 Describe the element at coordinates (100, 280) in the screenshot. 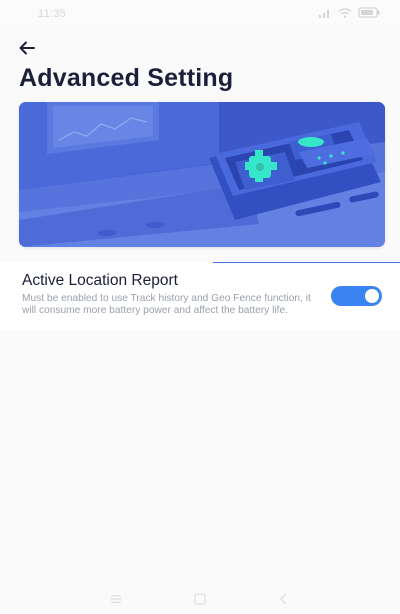

I see `setting-title: Active Location Report` at that location.